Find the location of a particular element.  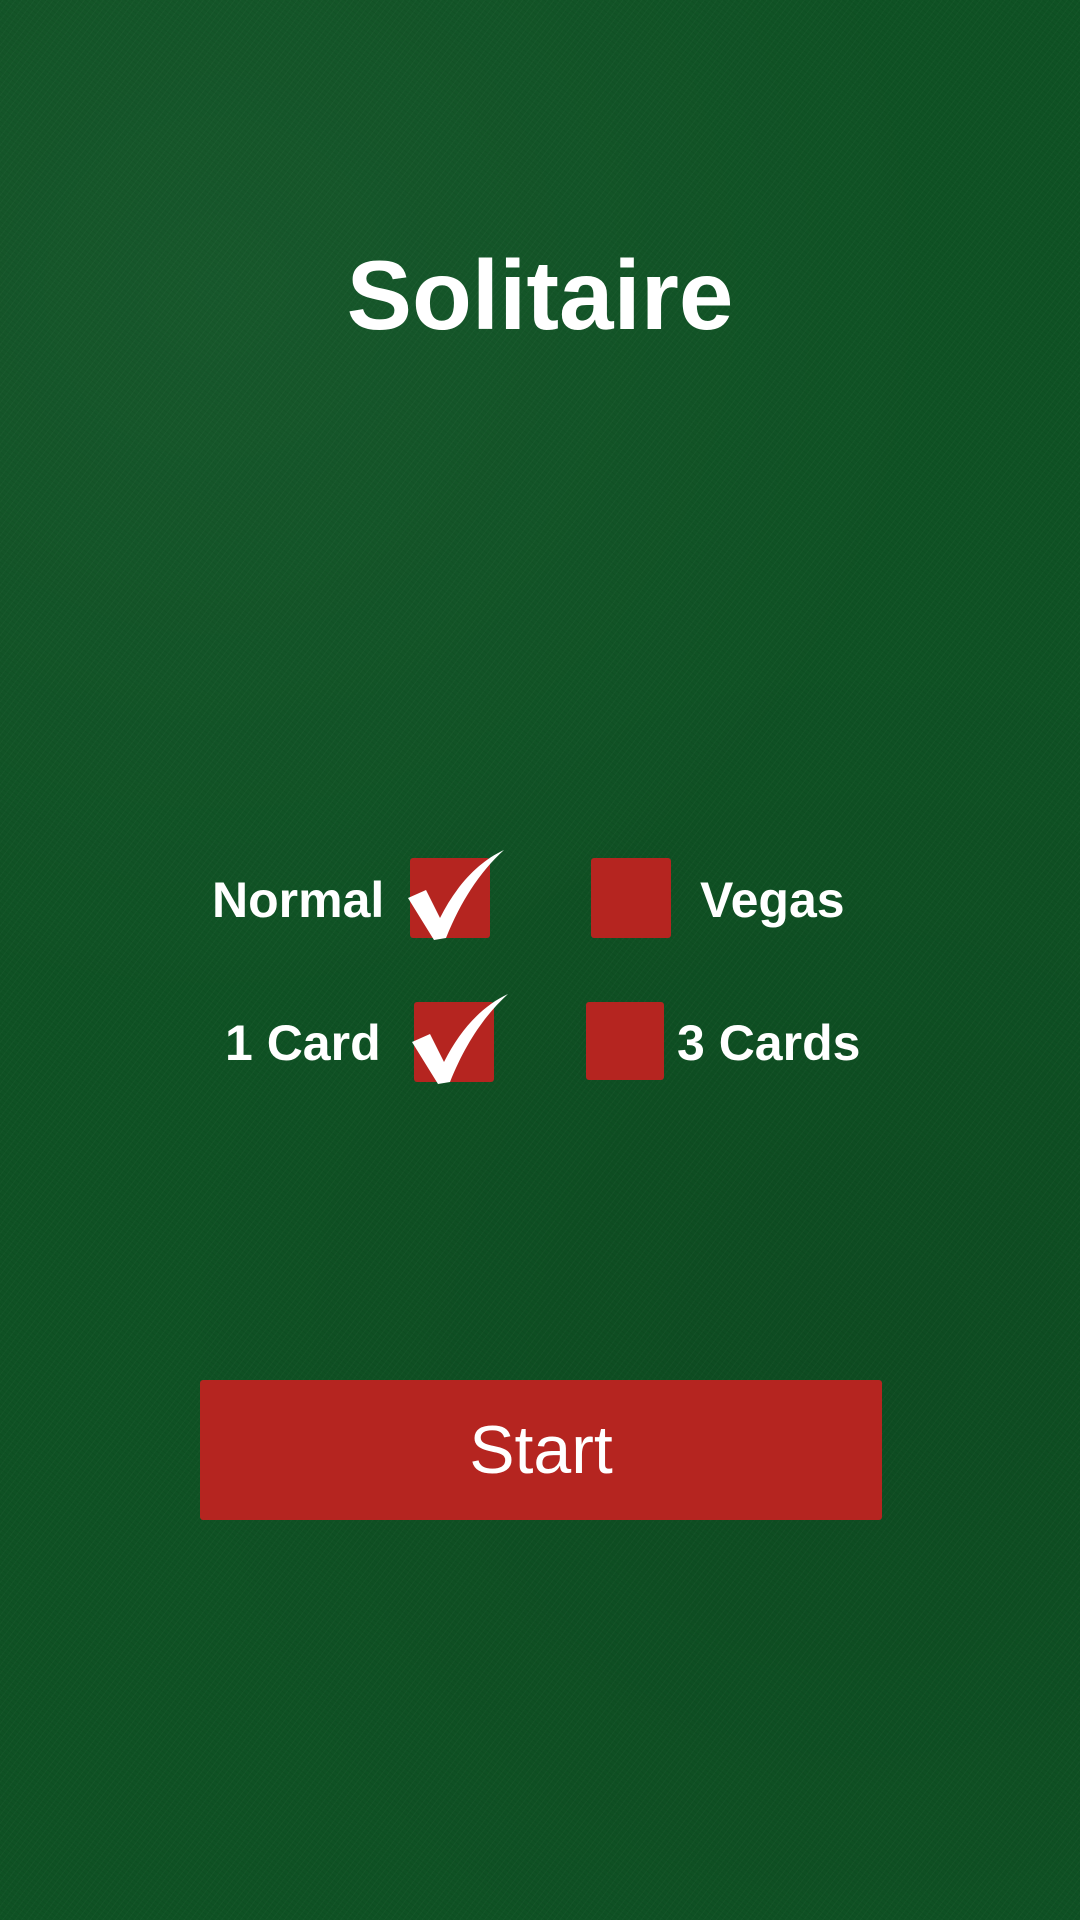

vegas-label: Vegas is located at coordinates (772, 900).